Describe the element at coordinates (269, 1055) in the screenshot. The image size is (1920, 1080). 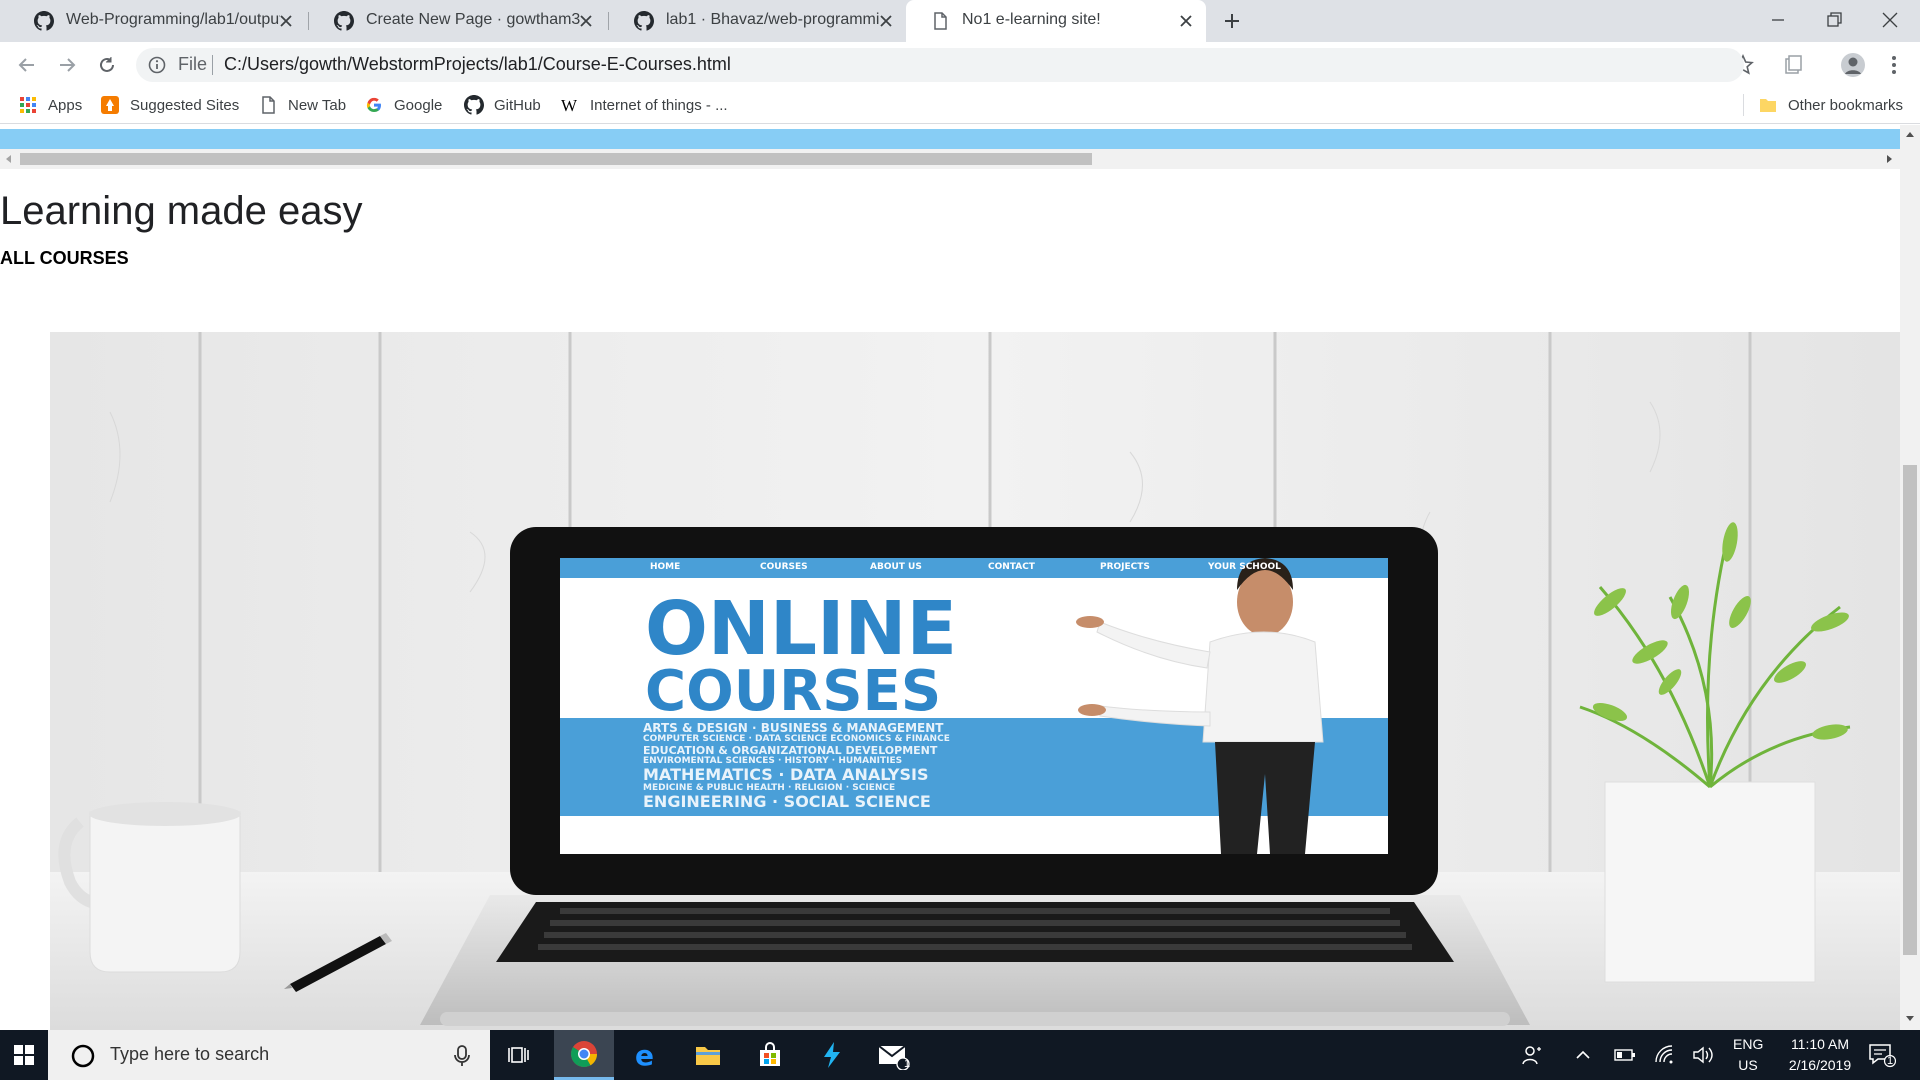
I see `taskbar-search-box: Type here to search` at that location.